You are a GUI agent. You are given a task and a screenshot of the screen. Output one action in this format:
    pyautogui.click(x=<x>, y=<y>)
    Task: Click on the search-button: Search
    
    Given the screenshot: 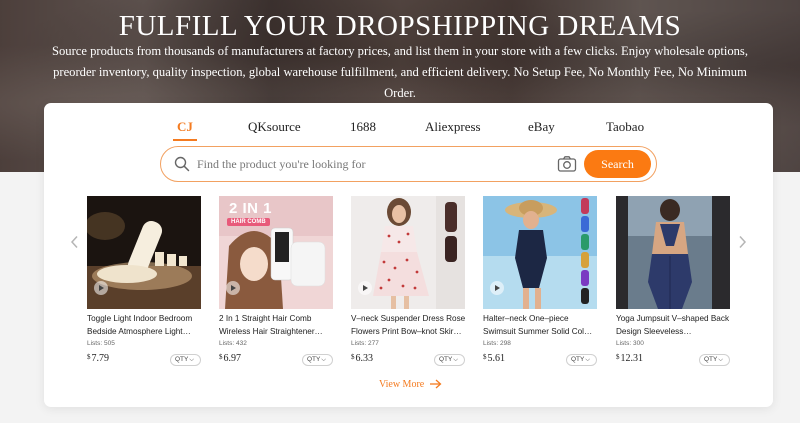 What is the action you would take?
    pyautogui.click(x=617, y=164)
    